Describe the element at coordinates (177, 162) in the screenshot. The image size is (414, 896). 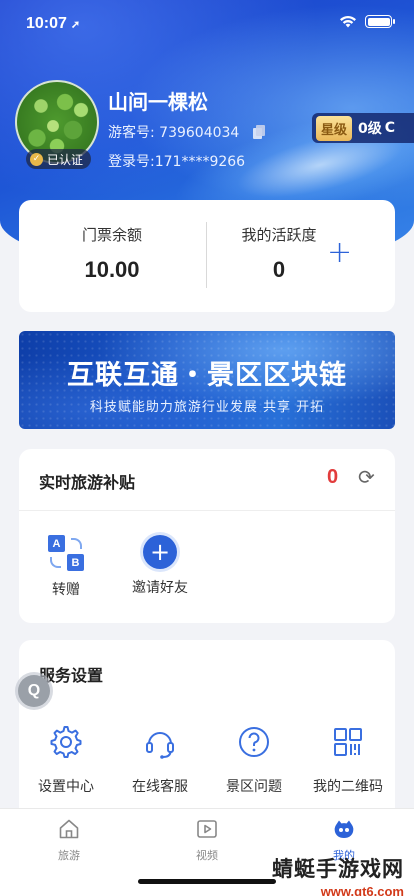
I see `login-id: 登录号:171****9266` at that location.